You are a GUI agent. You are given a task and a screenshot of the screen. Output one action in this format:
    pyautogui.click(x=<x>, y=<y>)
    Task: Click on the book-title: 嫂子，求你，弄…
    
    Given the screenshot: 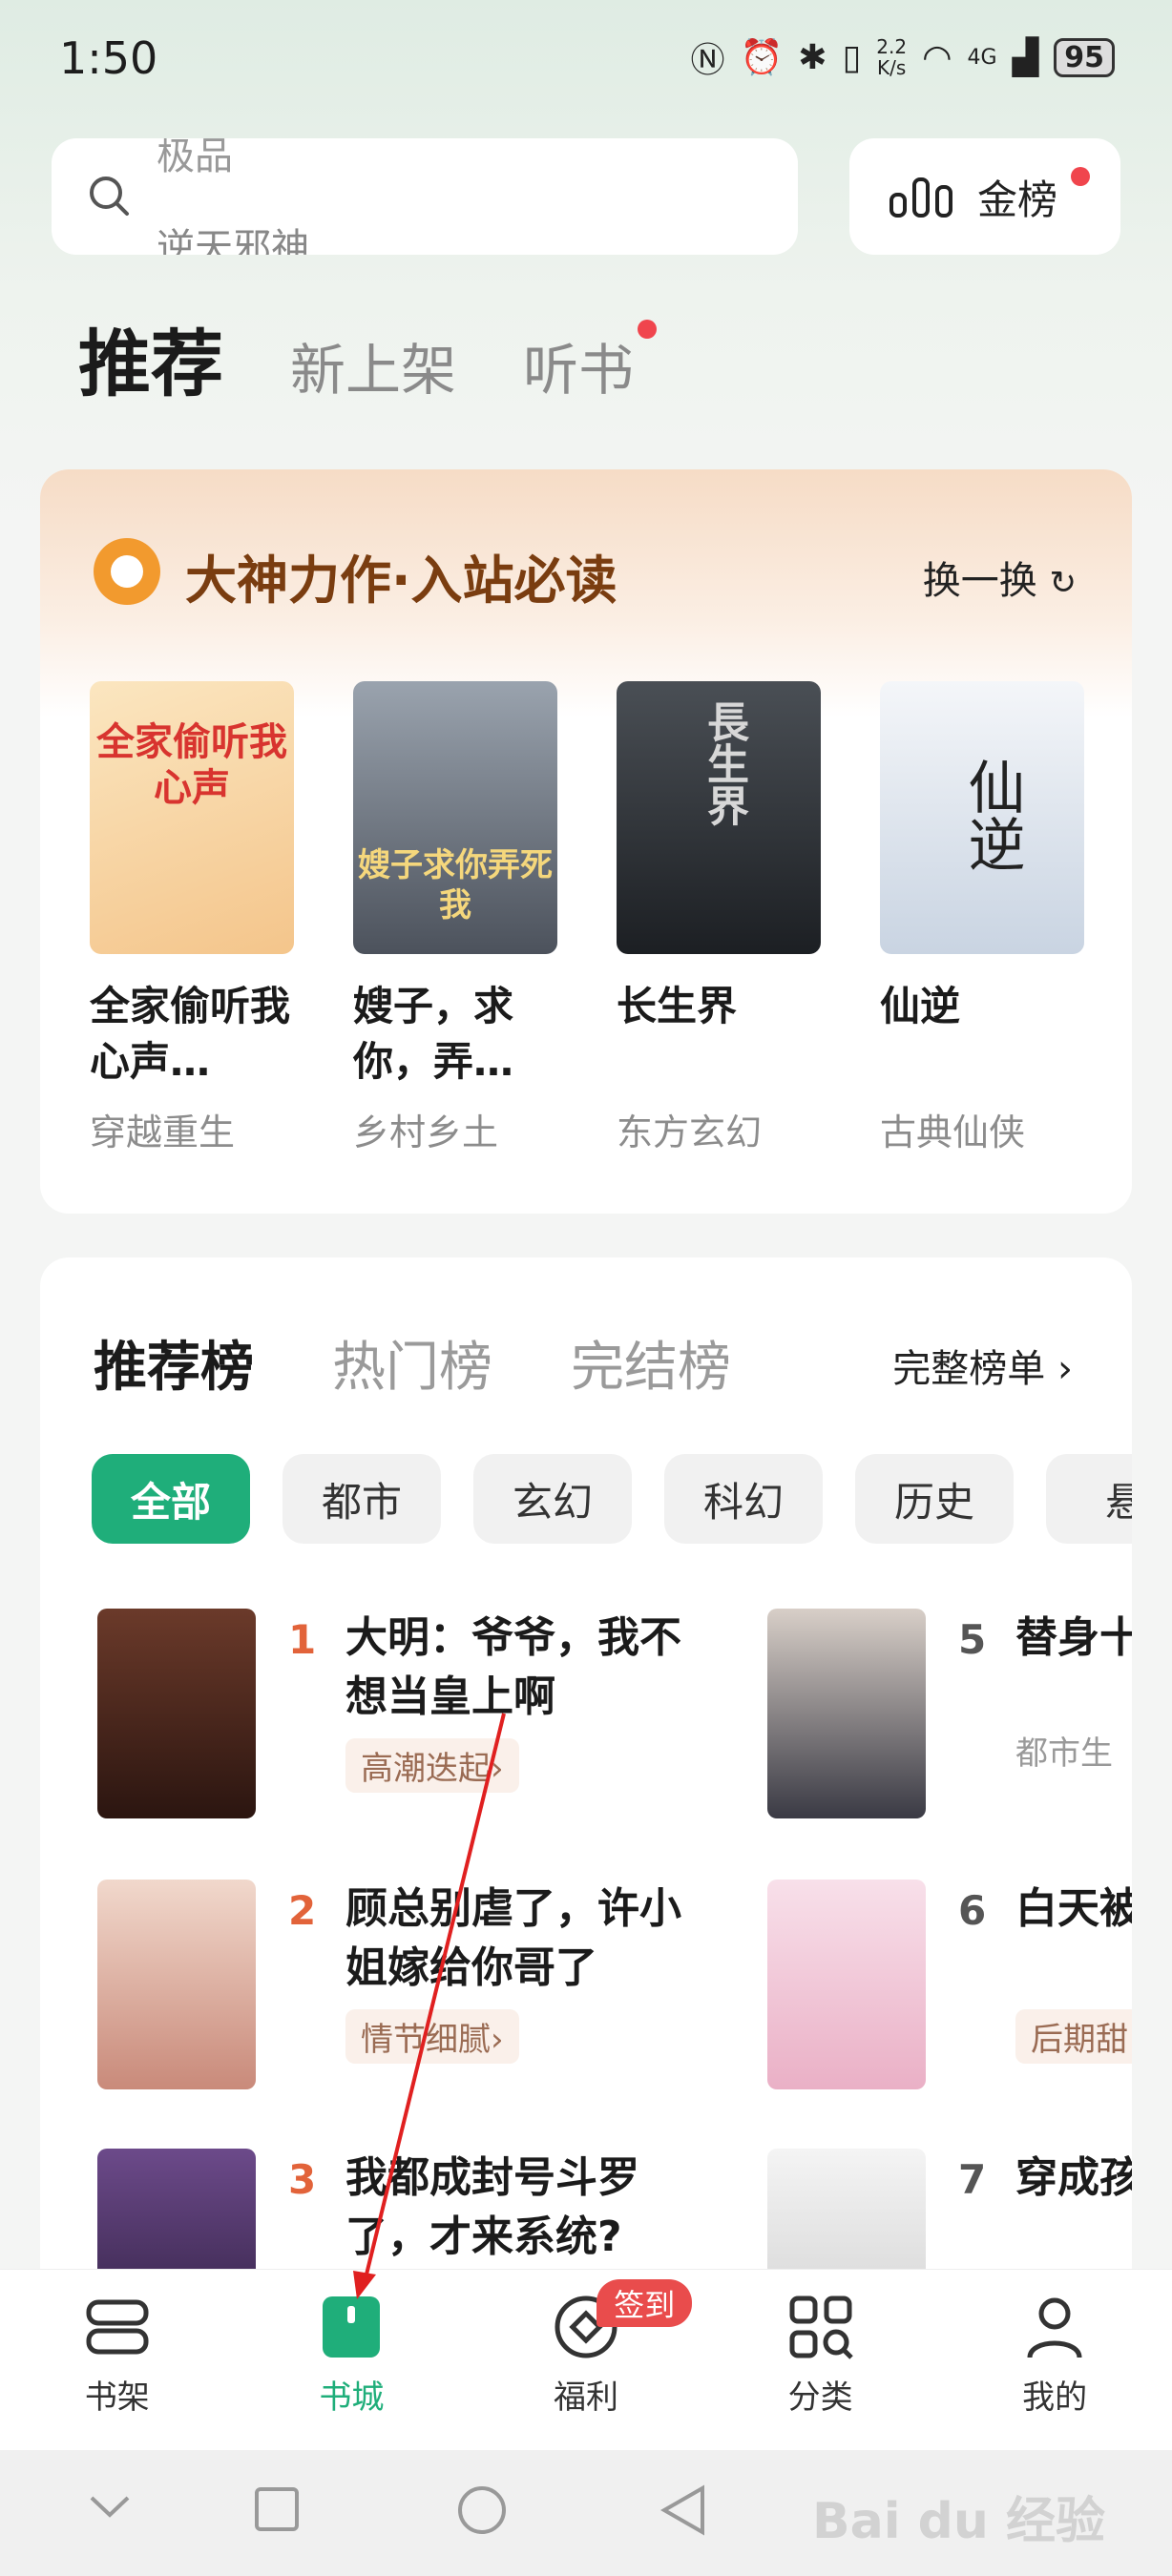 What is the action you would take?
    pyautogui.click(x=433, y=1034)
    